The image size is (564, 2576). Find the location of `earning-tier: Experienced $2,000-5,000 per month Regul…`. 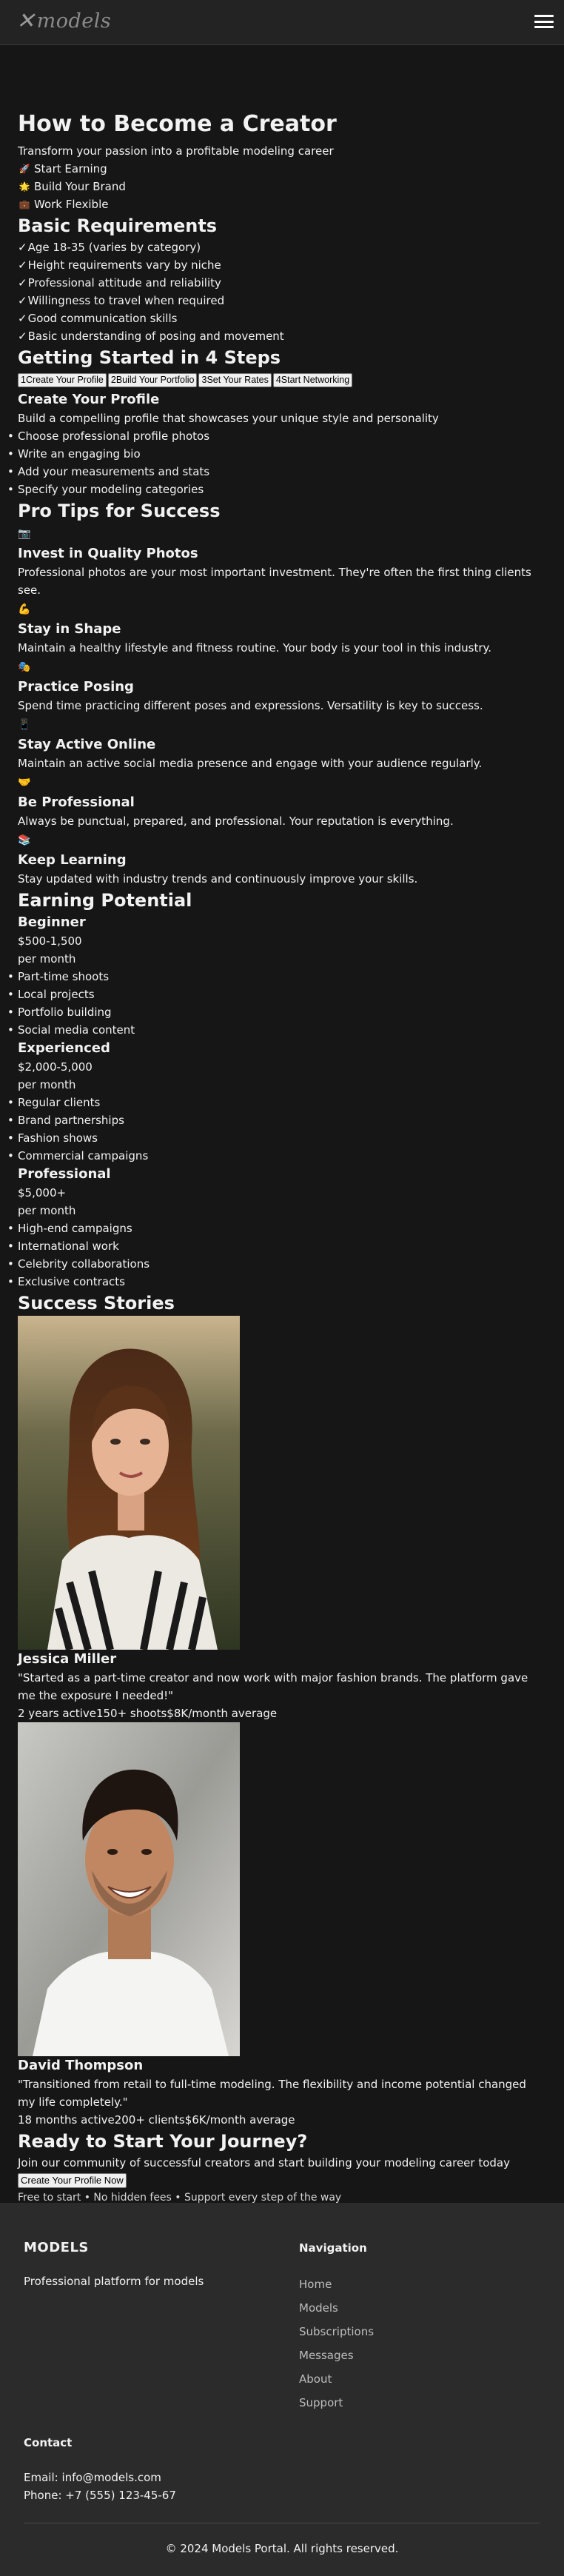

earning-tier: Experienced $2,000-5,000 per month Regul… is located at coordinates (276, 1102).